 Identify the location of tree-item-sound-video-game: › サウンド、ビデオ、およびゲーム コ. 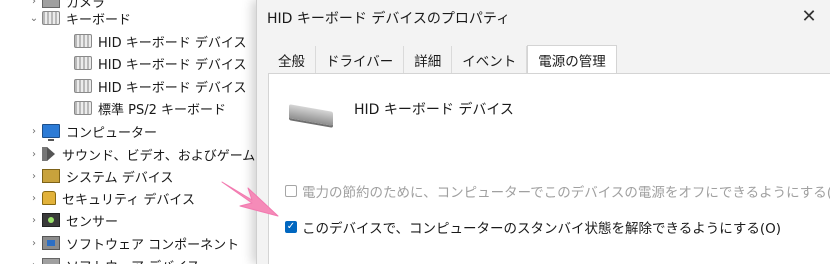
(144, 154).